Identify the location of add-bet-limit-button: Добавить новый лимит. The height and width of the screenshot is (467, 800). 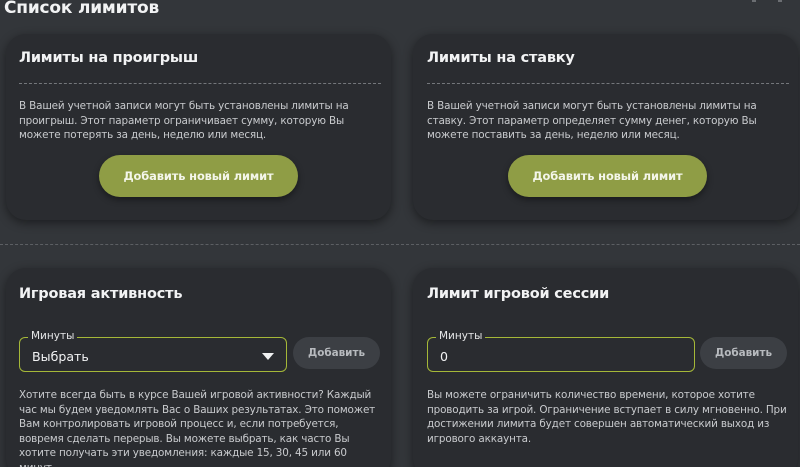
(607, 176).